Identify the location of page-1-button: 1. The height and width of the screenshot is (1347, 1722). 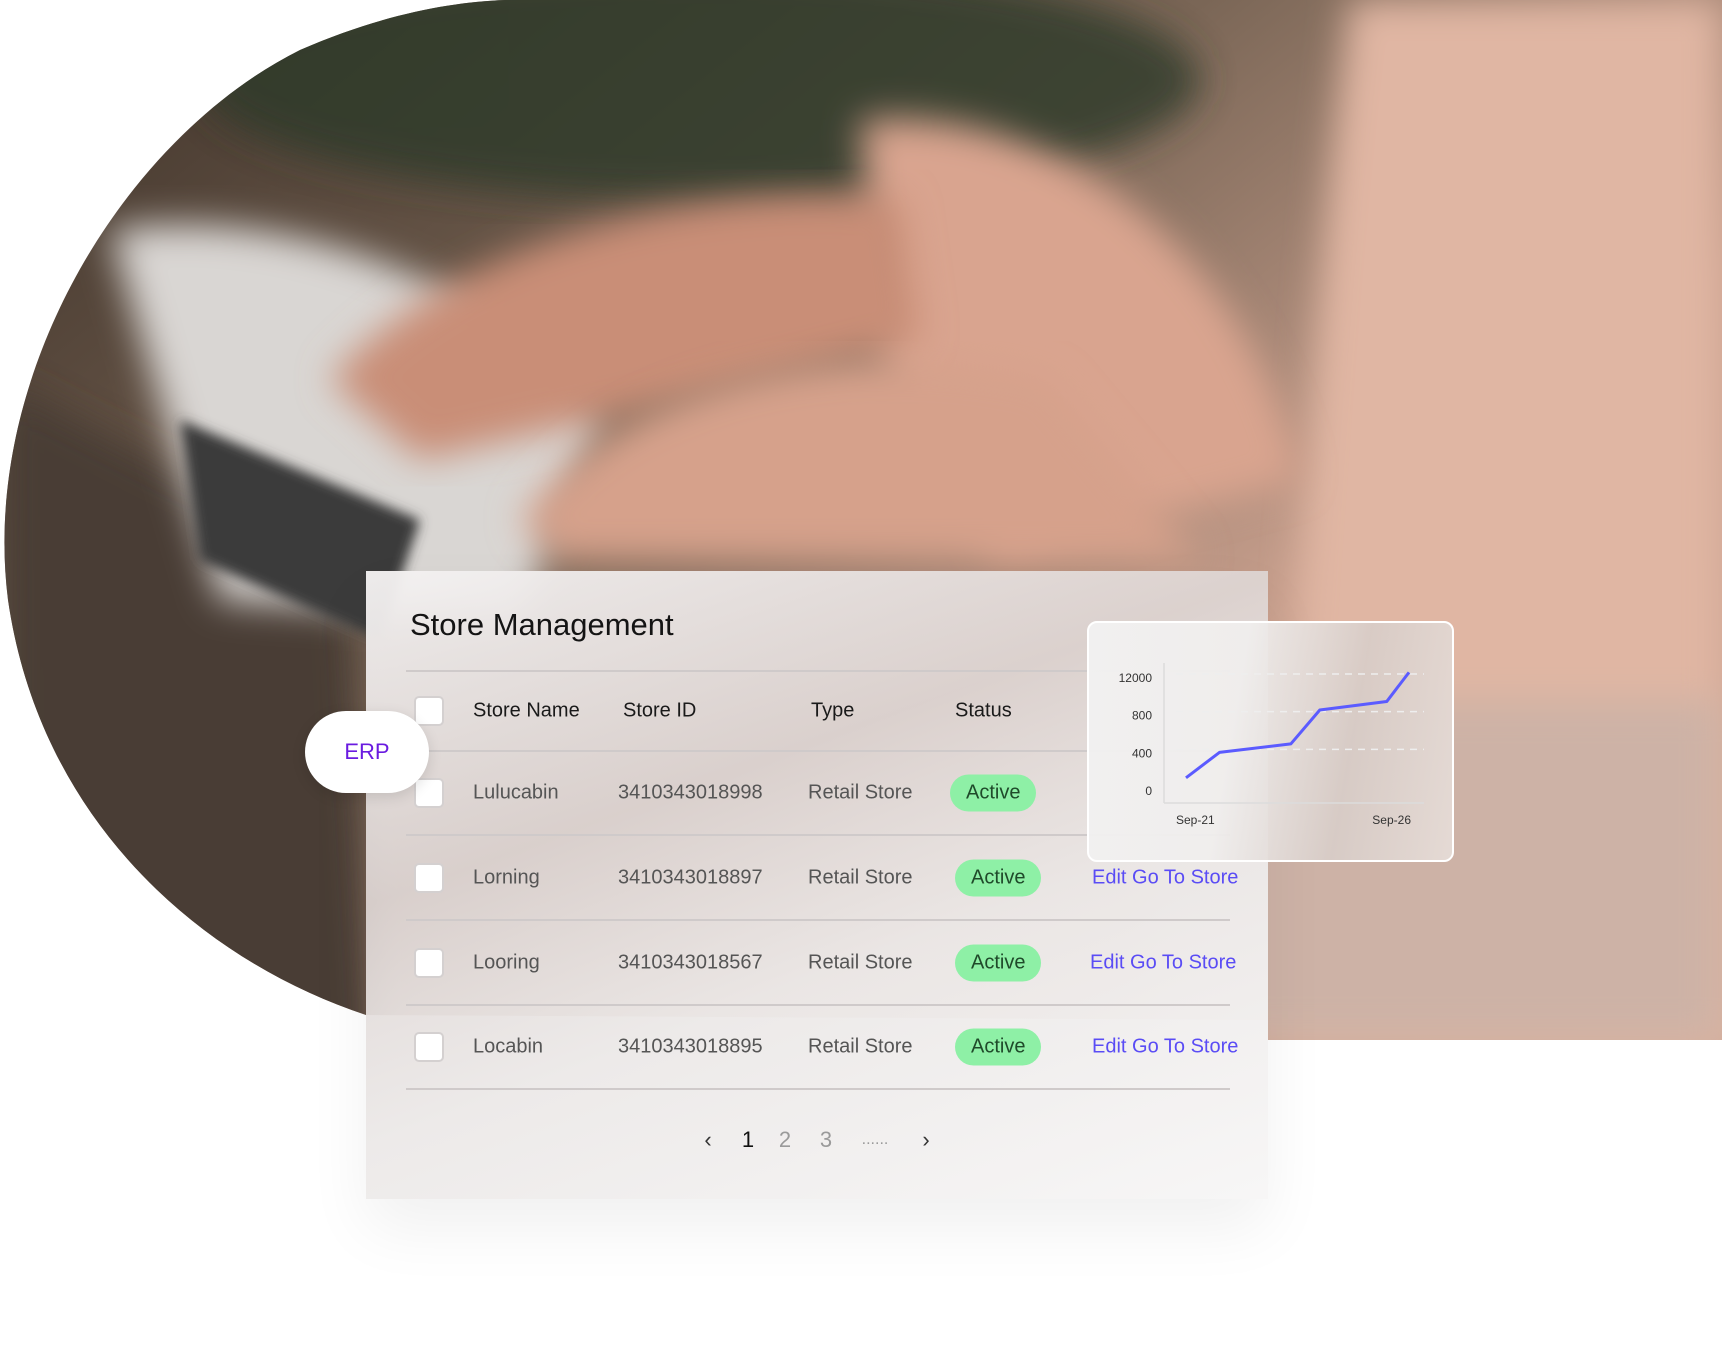
(748, 1140).